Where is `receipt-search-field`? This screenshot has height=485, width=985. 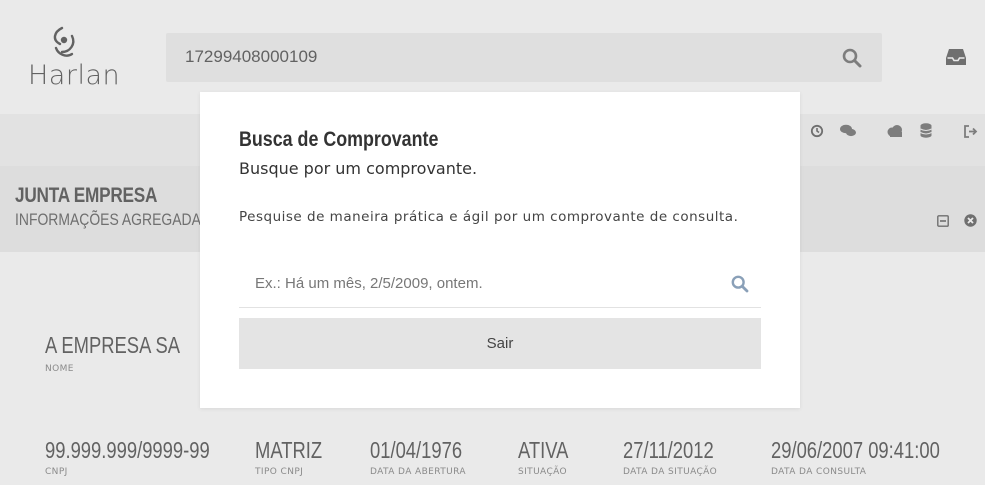 receipt-search-field is located at coordinates (500, 284).